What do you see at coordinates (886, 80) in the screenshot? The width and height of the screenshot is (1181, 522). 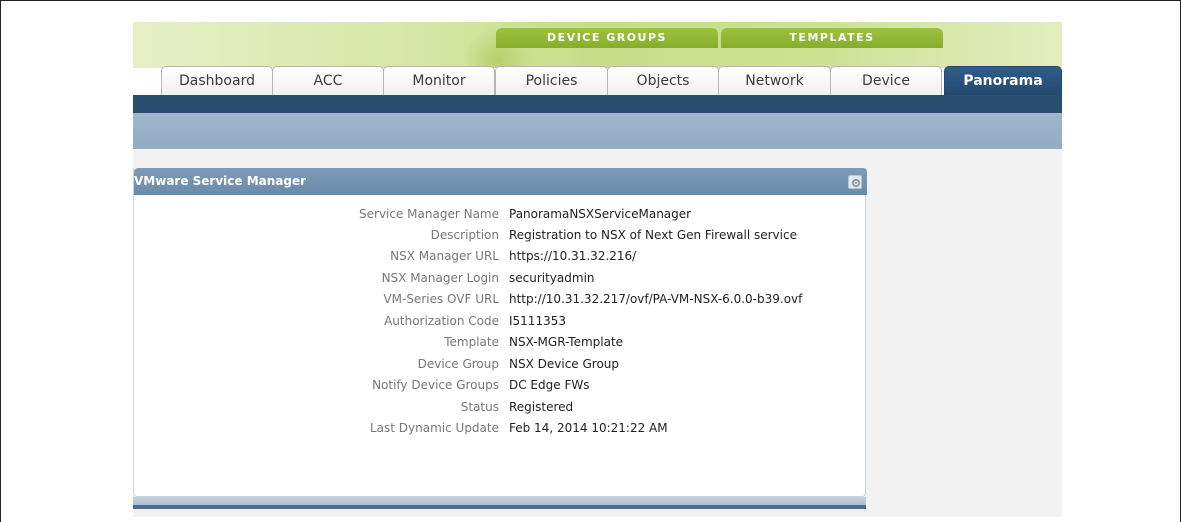 I see `tab-device: Device` at bounding box center [886, 80].